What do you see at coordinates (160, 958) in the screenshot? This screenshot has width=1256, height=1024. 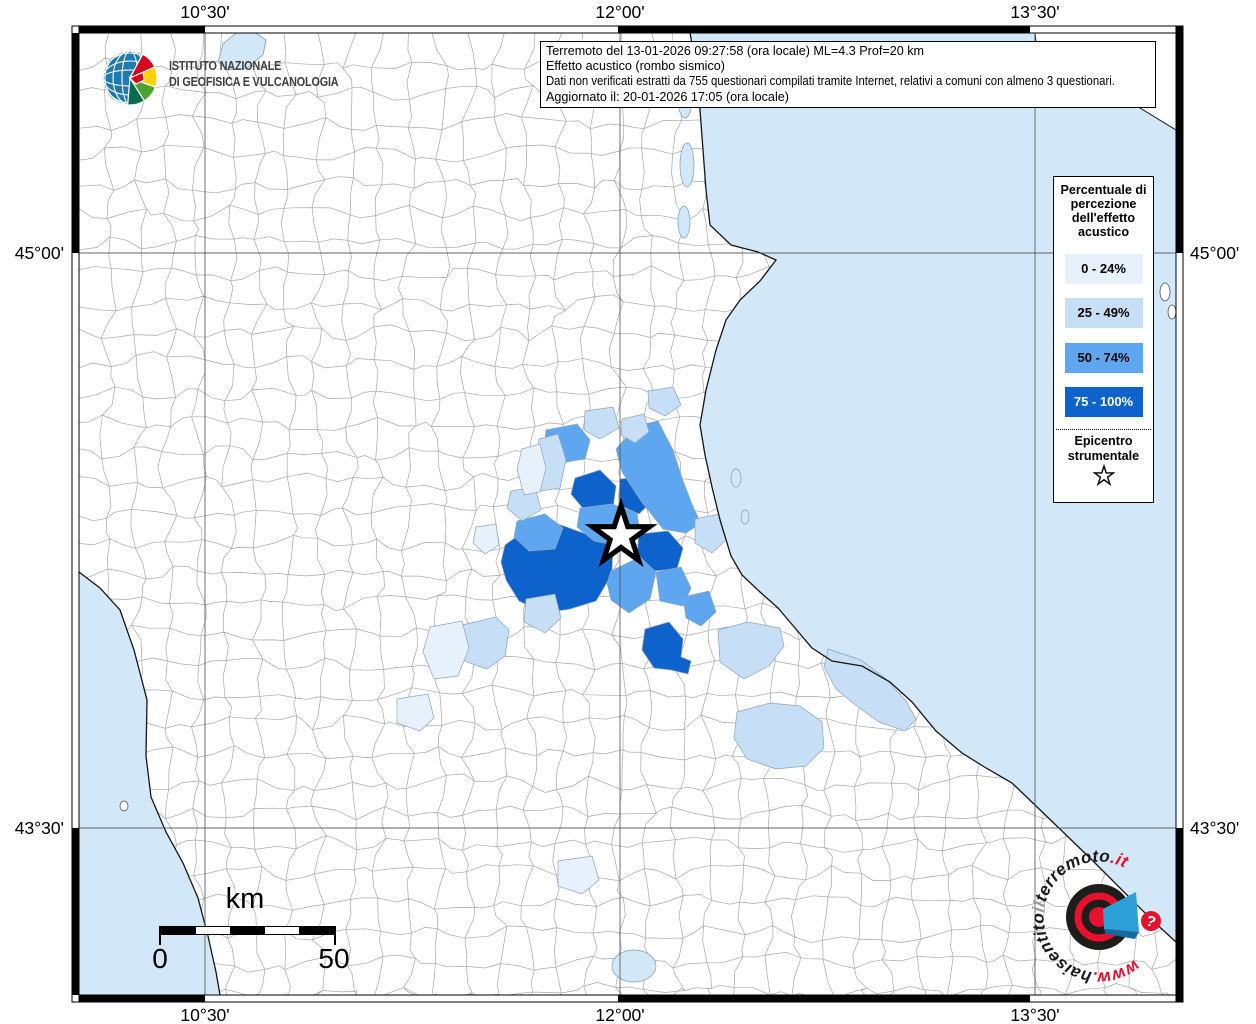 I see `scalebar-start: 0` at bounding box center [160, 958].